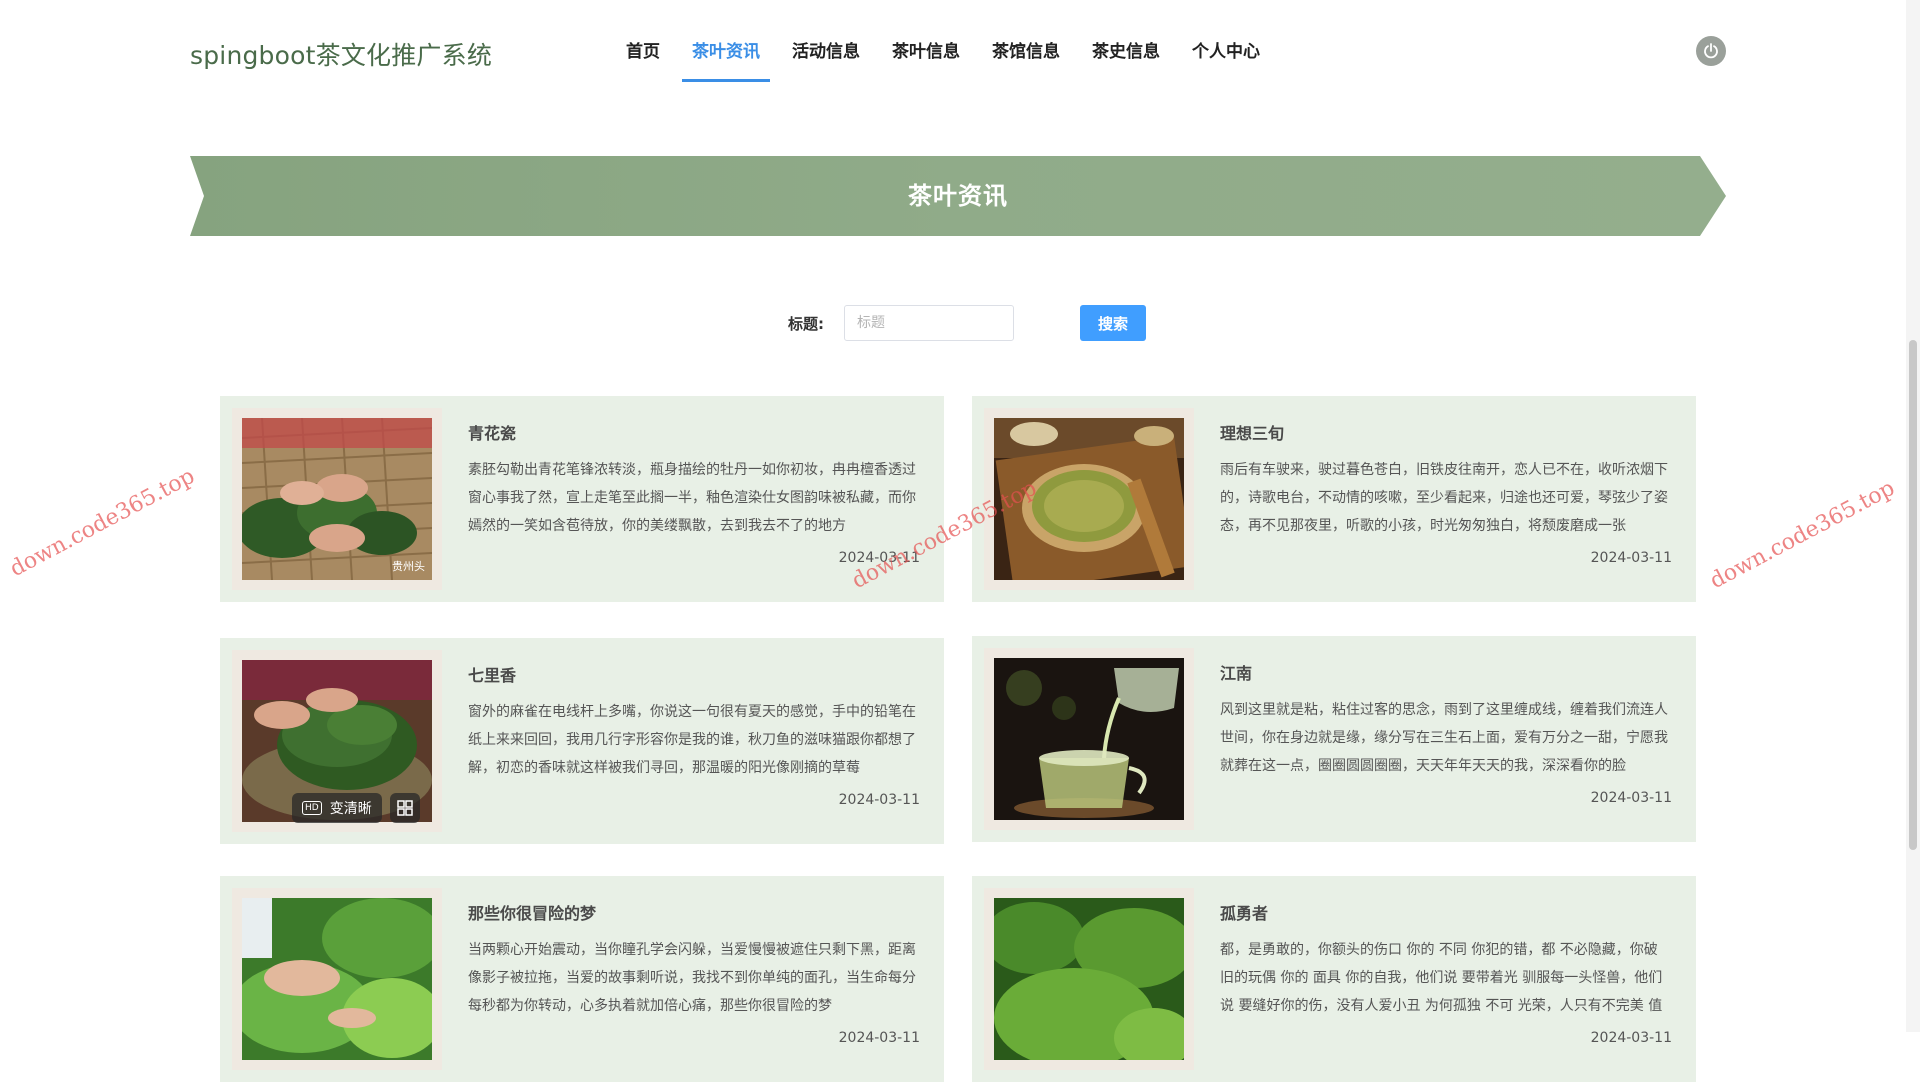 The height and width of the screenshot is (1082, 1920). What do you see at coordinates (532, 912) in the screenshot?
I see `news-title: 那些你很冒险的梦` at bounding box center [532, 912].